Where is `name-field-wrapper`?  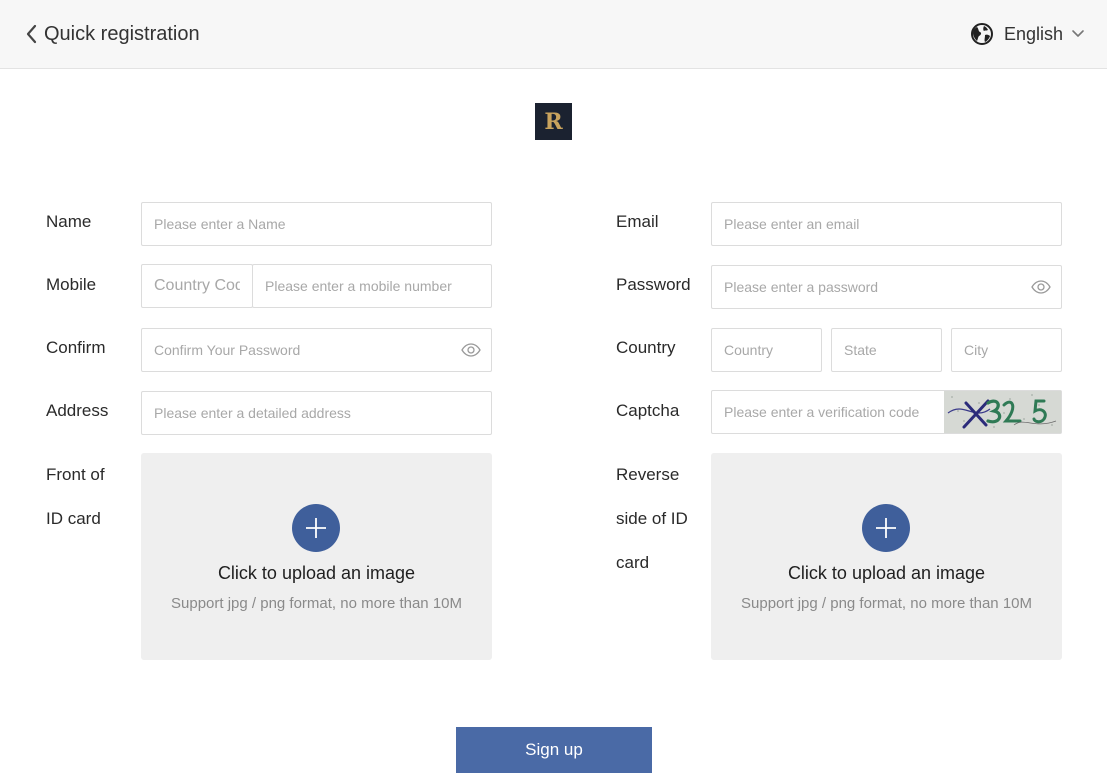 name-field-wrapper is located at coordinates (316, 224).